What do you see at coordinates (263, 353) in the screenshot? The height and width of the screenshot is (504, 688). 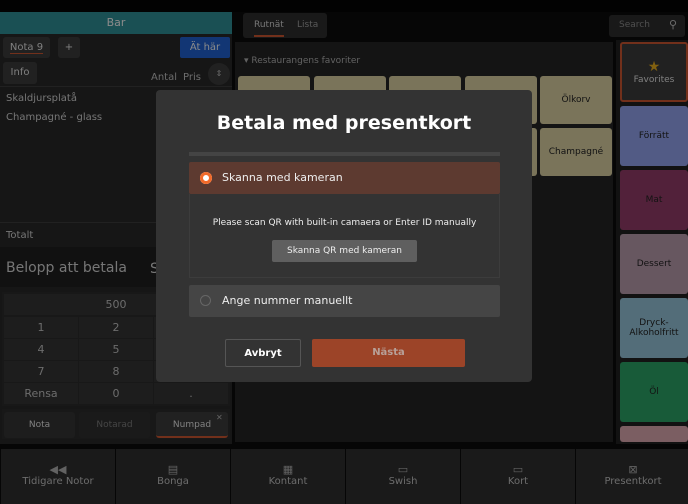 I see `cancel-button: Avbryt` at bounding box center [263, 353].